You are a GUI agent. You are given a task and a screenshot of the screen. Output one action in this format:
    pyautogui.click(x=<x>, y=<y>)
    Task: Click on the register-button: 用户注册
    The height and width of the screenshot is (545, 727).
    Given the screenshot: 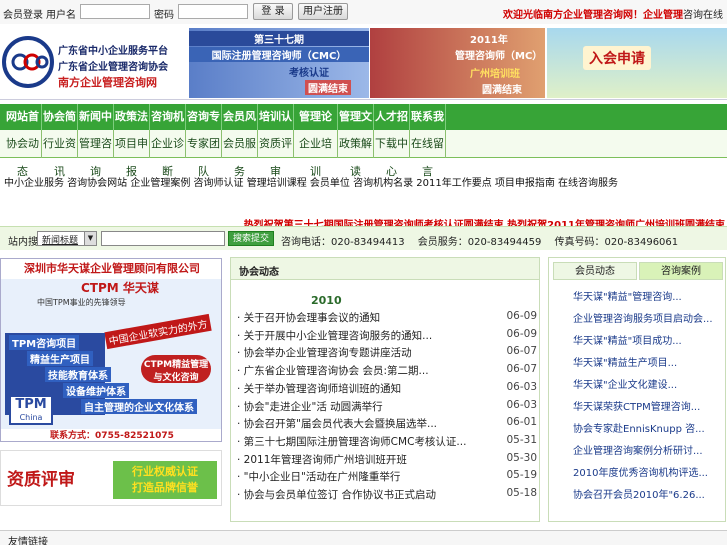 What is the action you would take?
    pyautogui.click(x=323, y=11)
    